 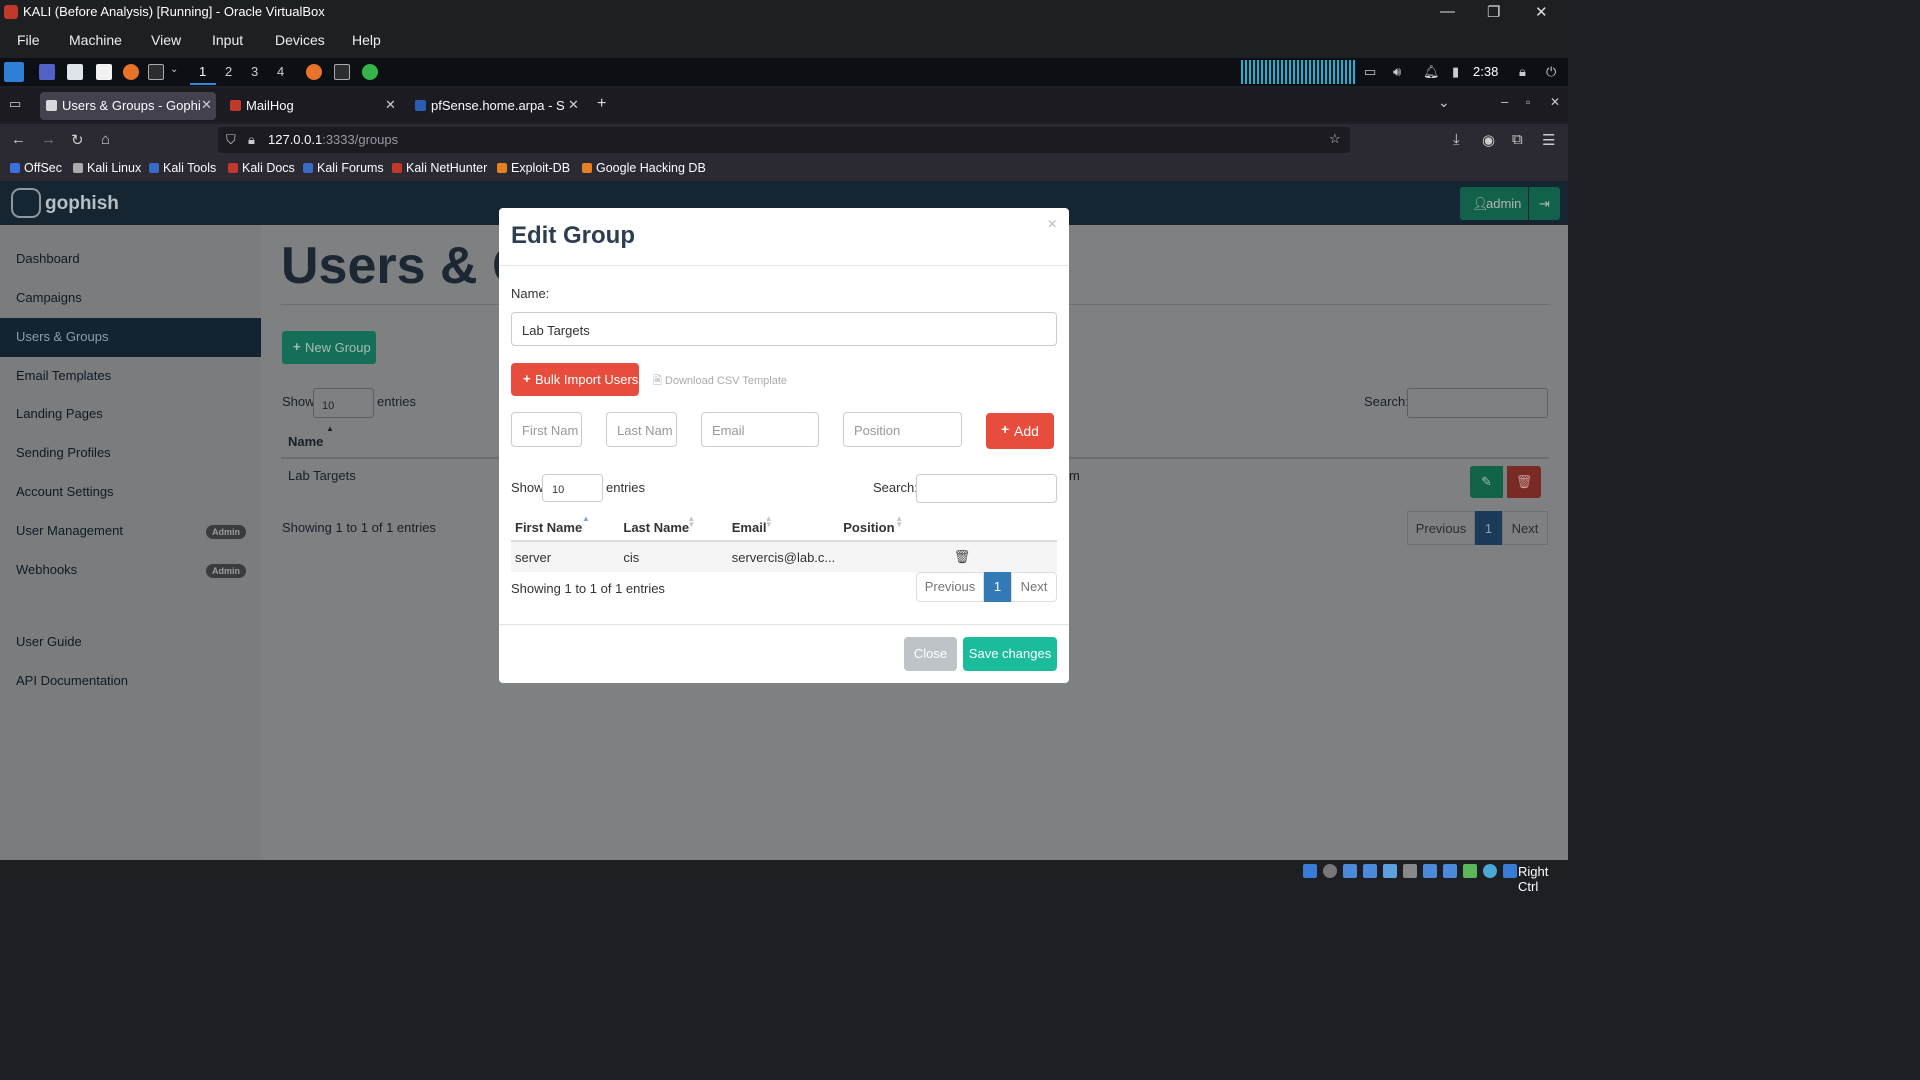 I want to click on reload-icon: ↻, so click(x=77, y=140).